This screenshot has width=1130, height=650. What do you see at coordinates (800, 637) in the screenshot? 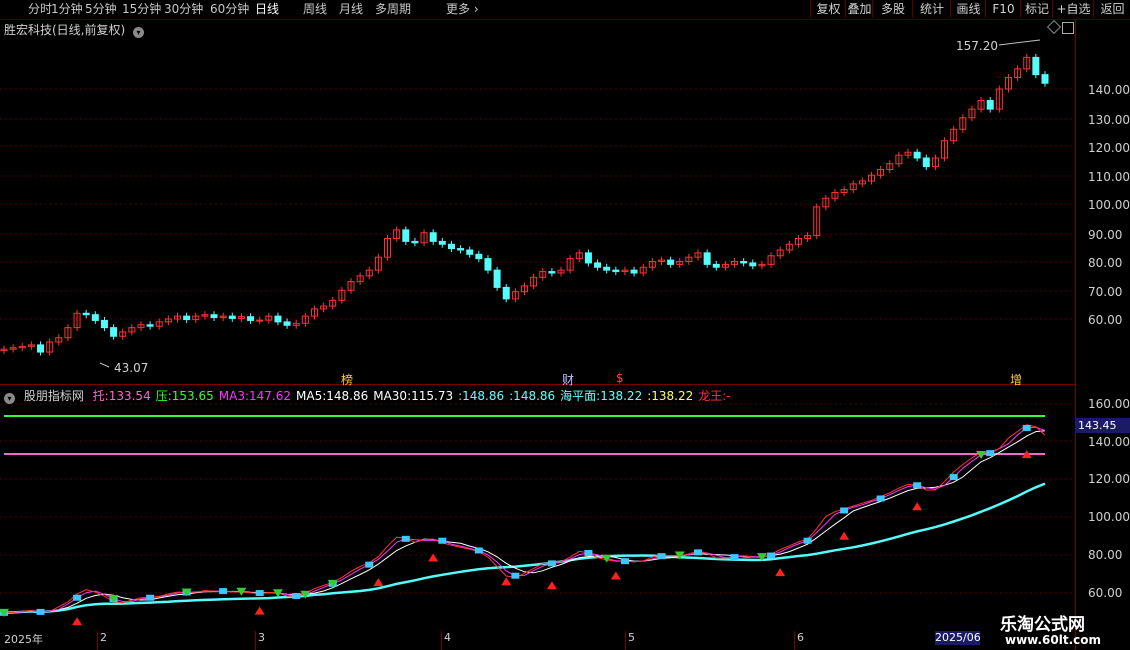
I see `date-label: 6` at bounding box center [800, 637].